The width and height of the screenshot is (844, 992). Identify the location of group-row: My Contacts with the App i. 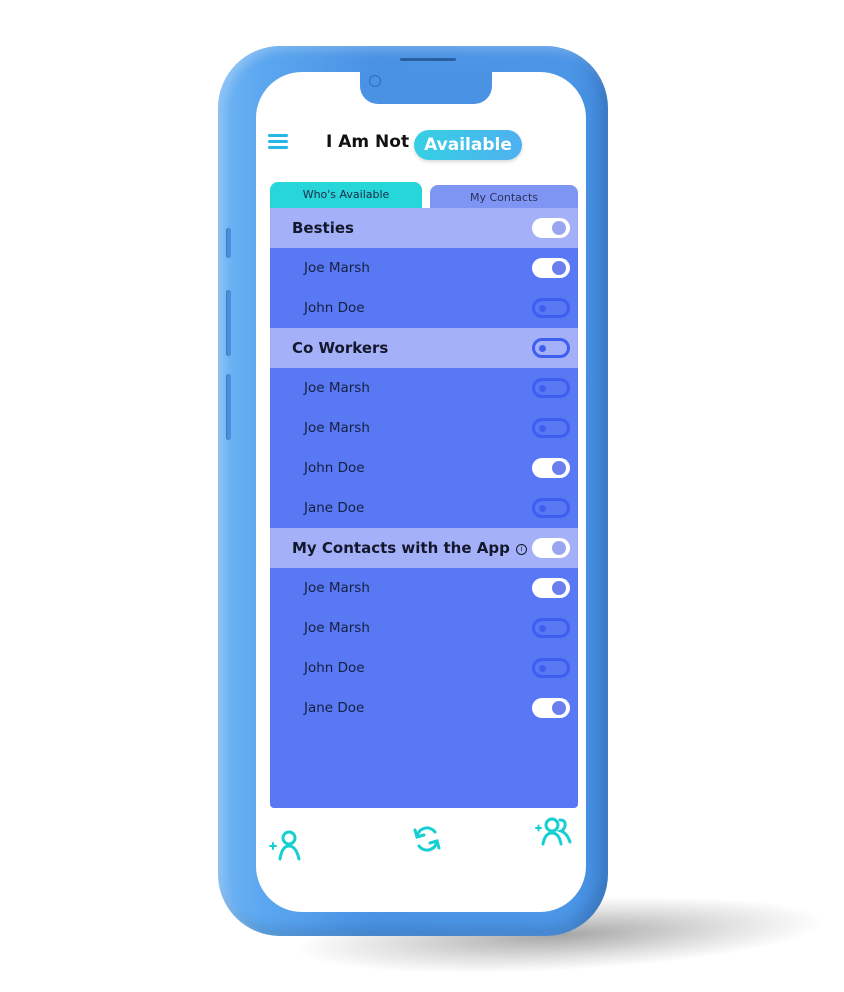
(424, 548).